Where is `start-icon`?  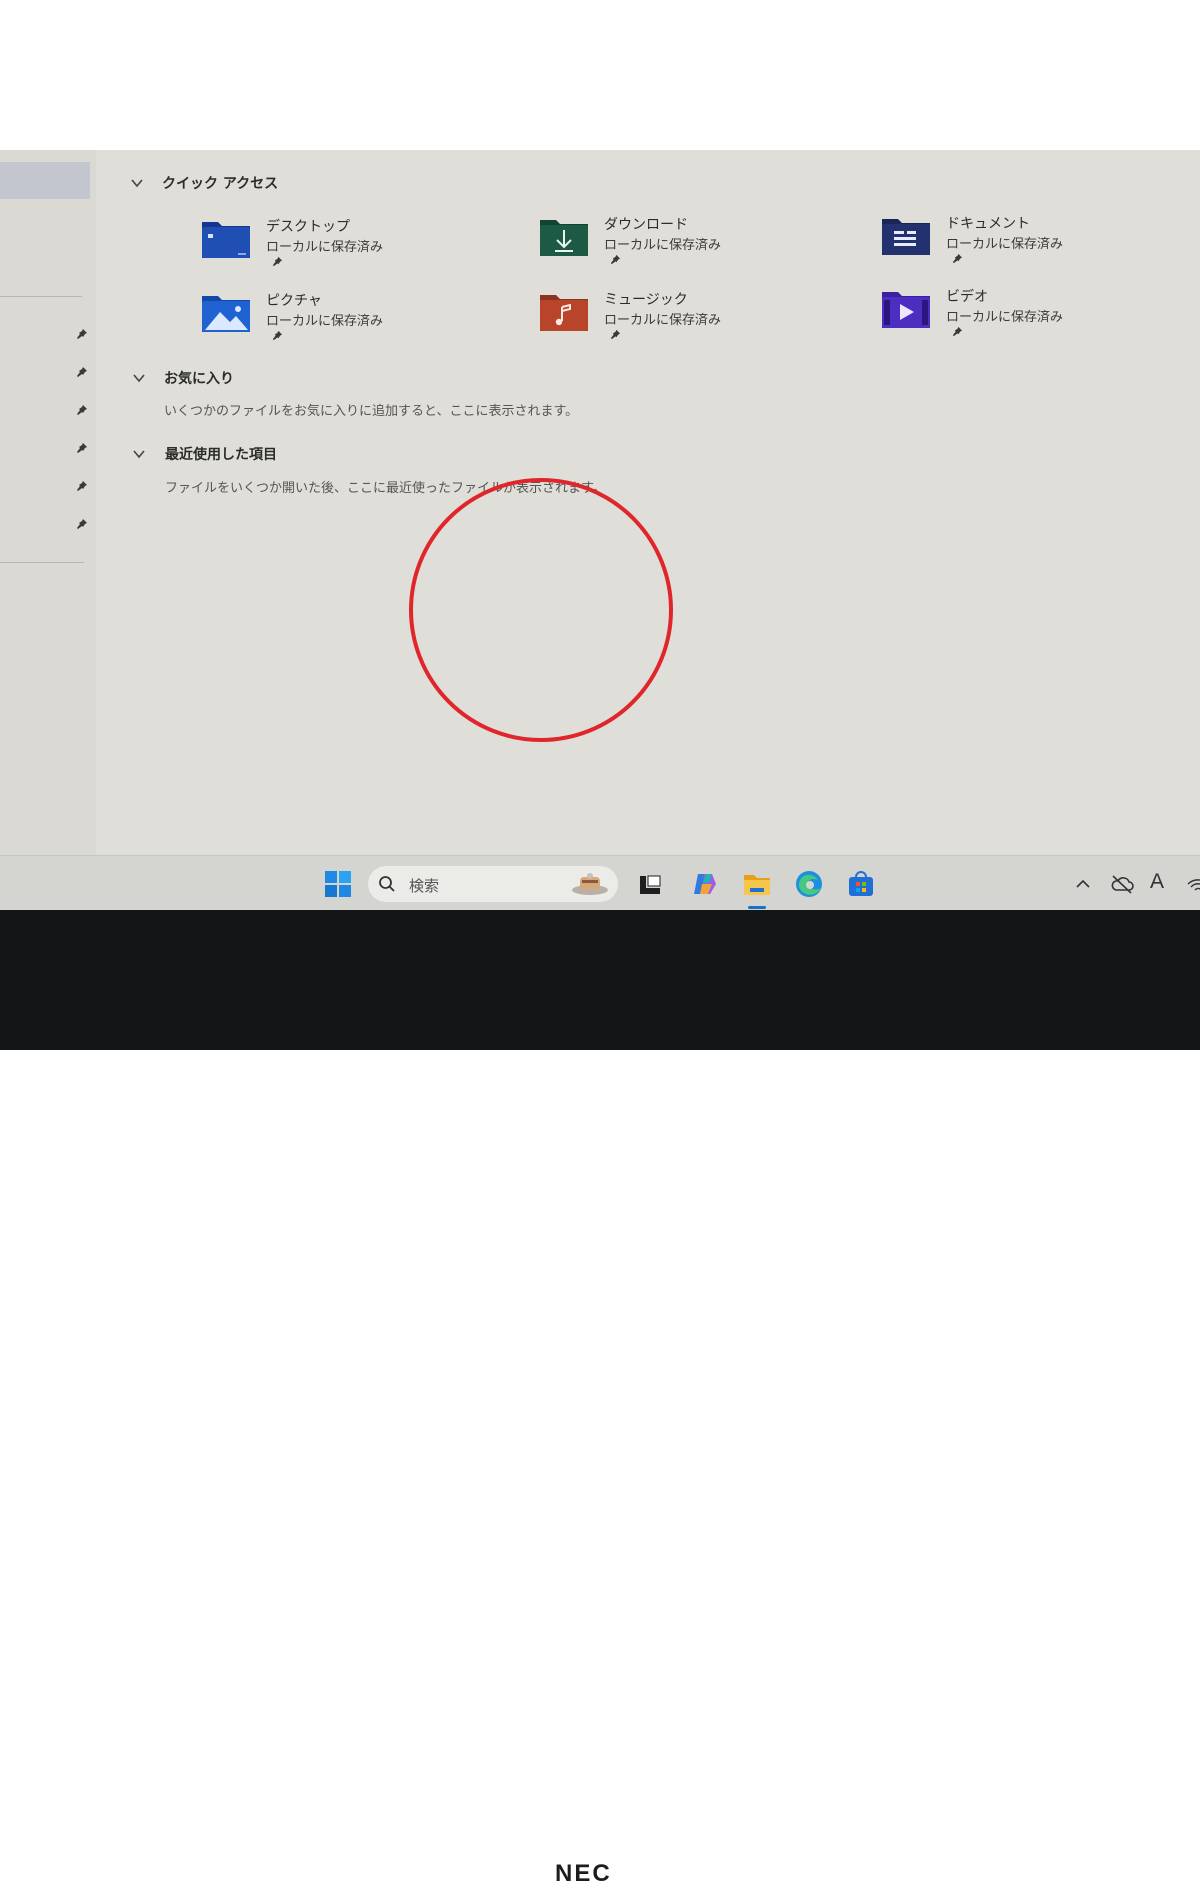 start-icon is located at coordinates (338, 884).